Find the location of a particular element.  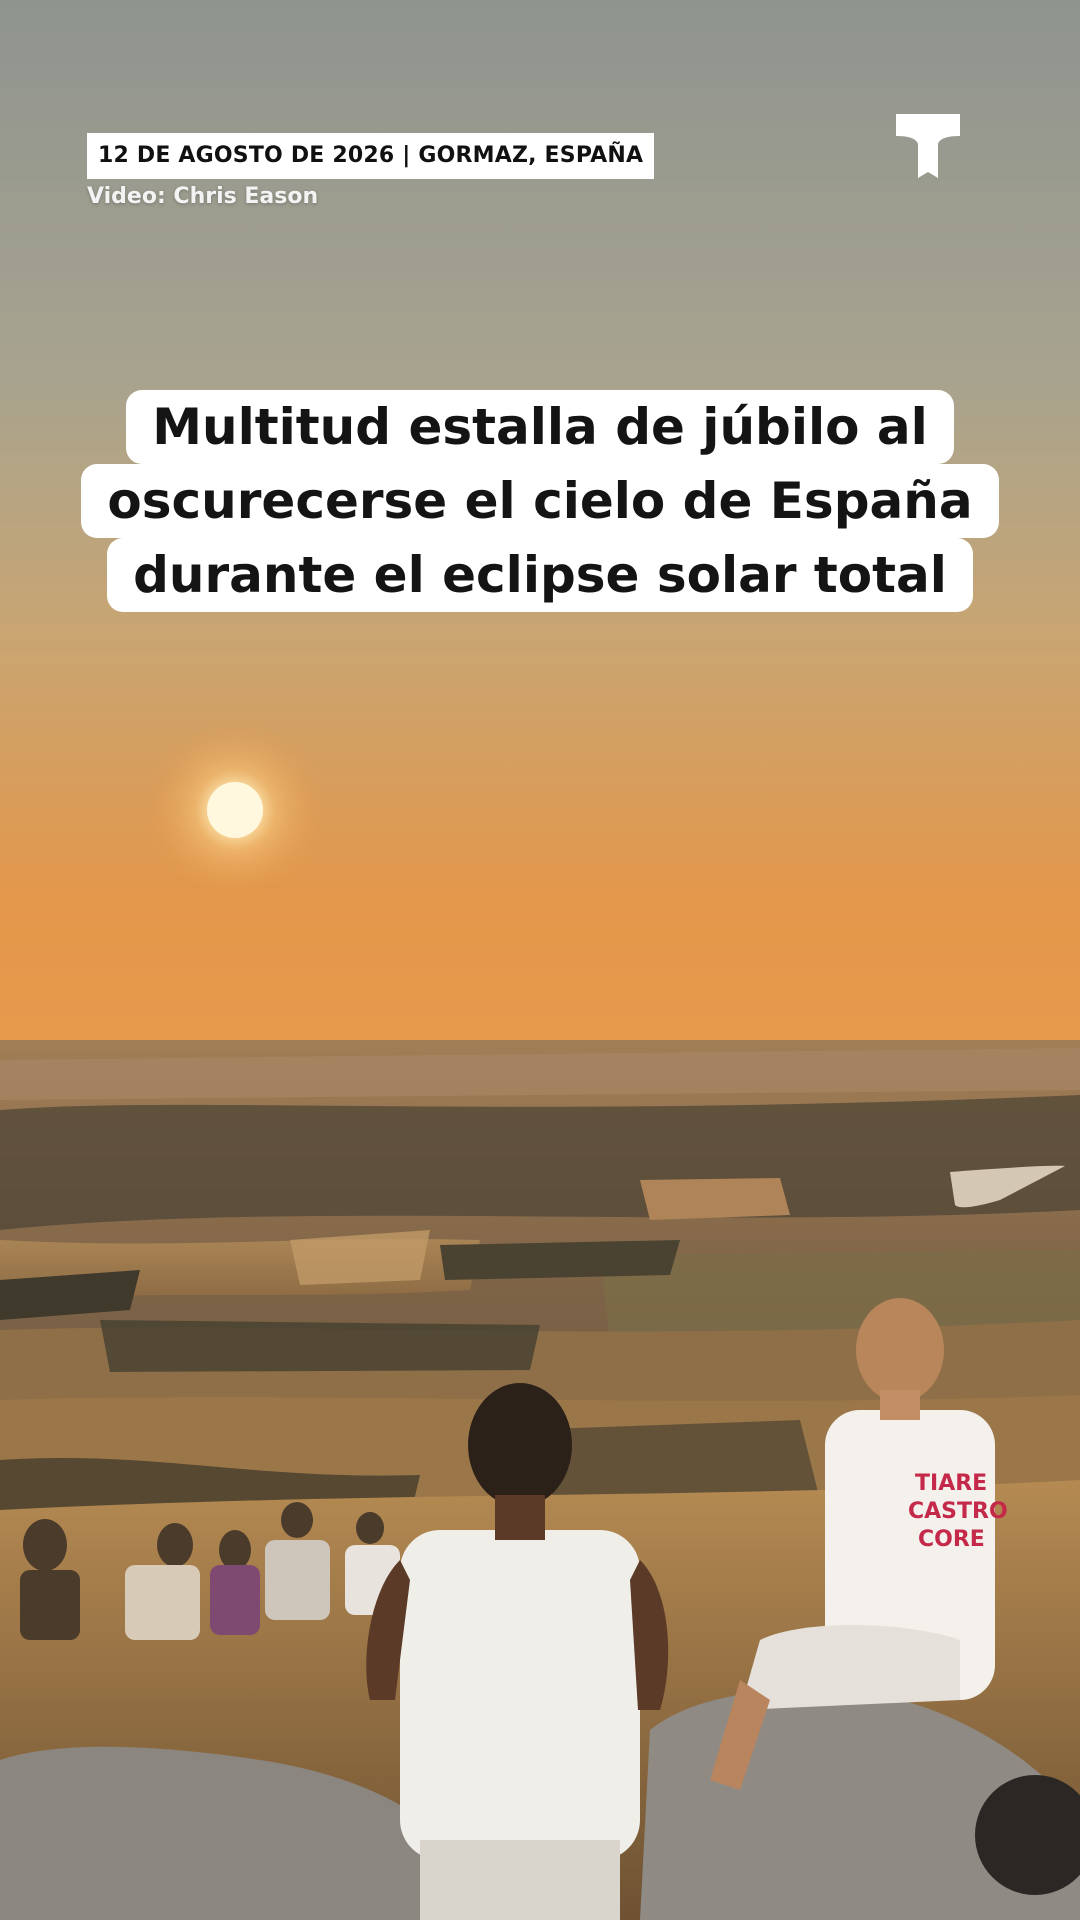

date-location-tag: 12 DE AGOSTO DE 2026 | GORMAZ, ESPAÑA is located at coordinates (371, 156).